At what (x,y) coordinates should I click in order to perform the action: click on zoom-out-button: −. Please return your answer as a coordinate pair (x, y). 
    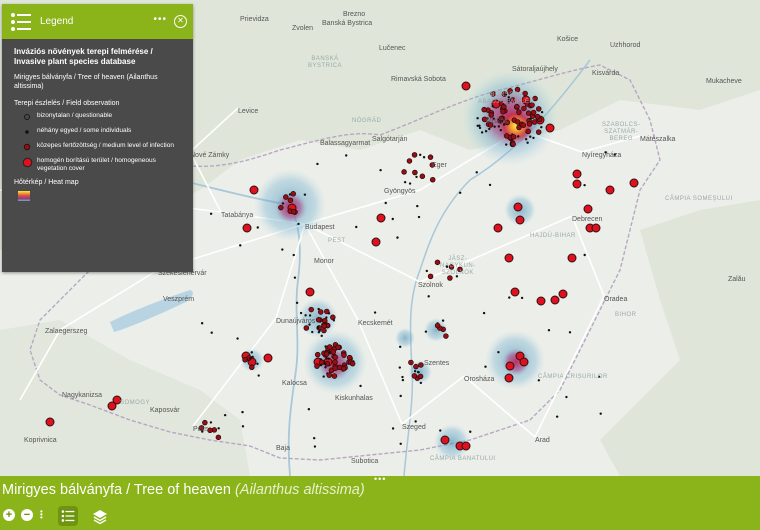
    Looking at the image, I should click on (27, 515).